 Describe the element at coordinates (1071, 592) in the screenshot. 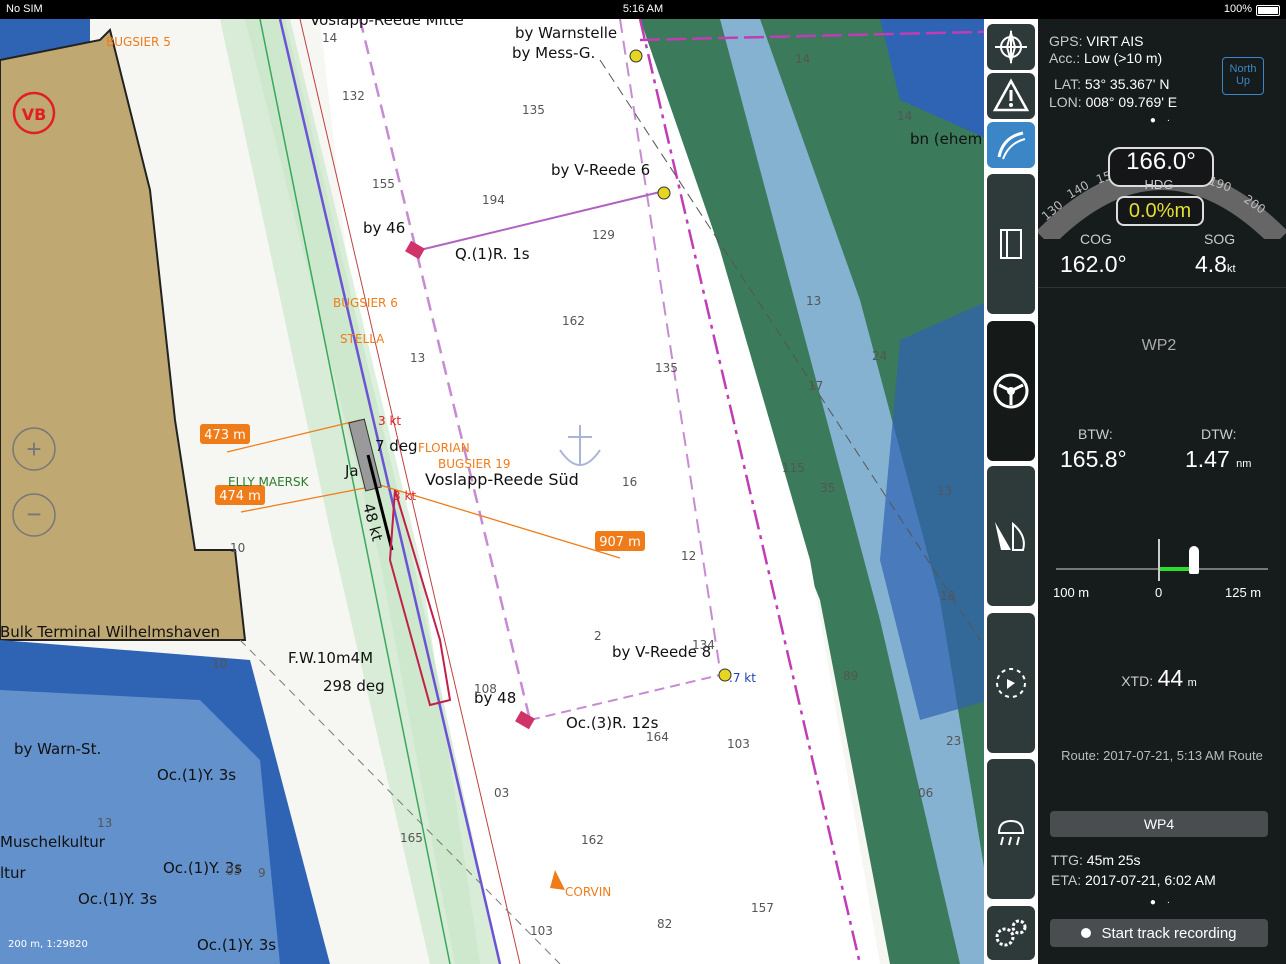

I see `xte-left-label: 100 m` at that location.